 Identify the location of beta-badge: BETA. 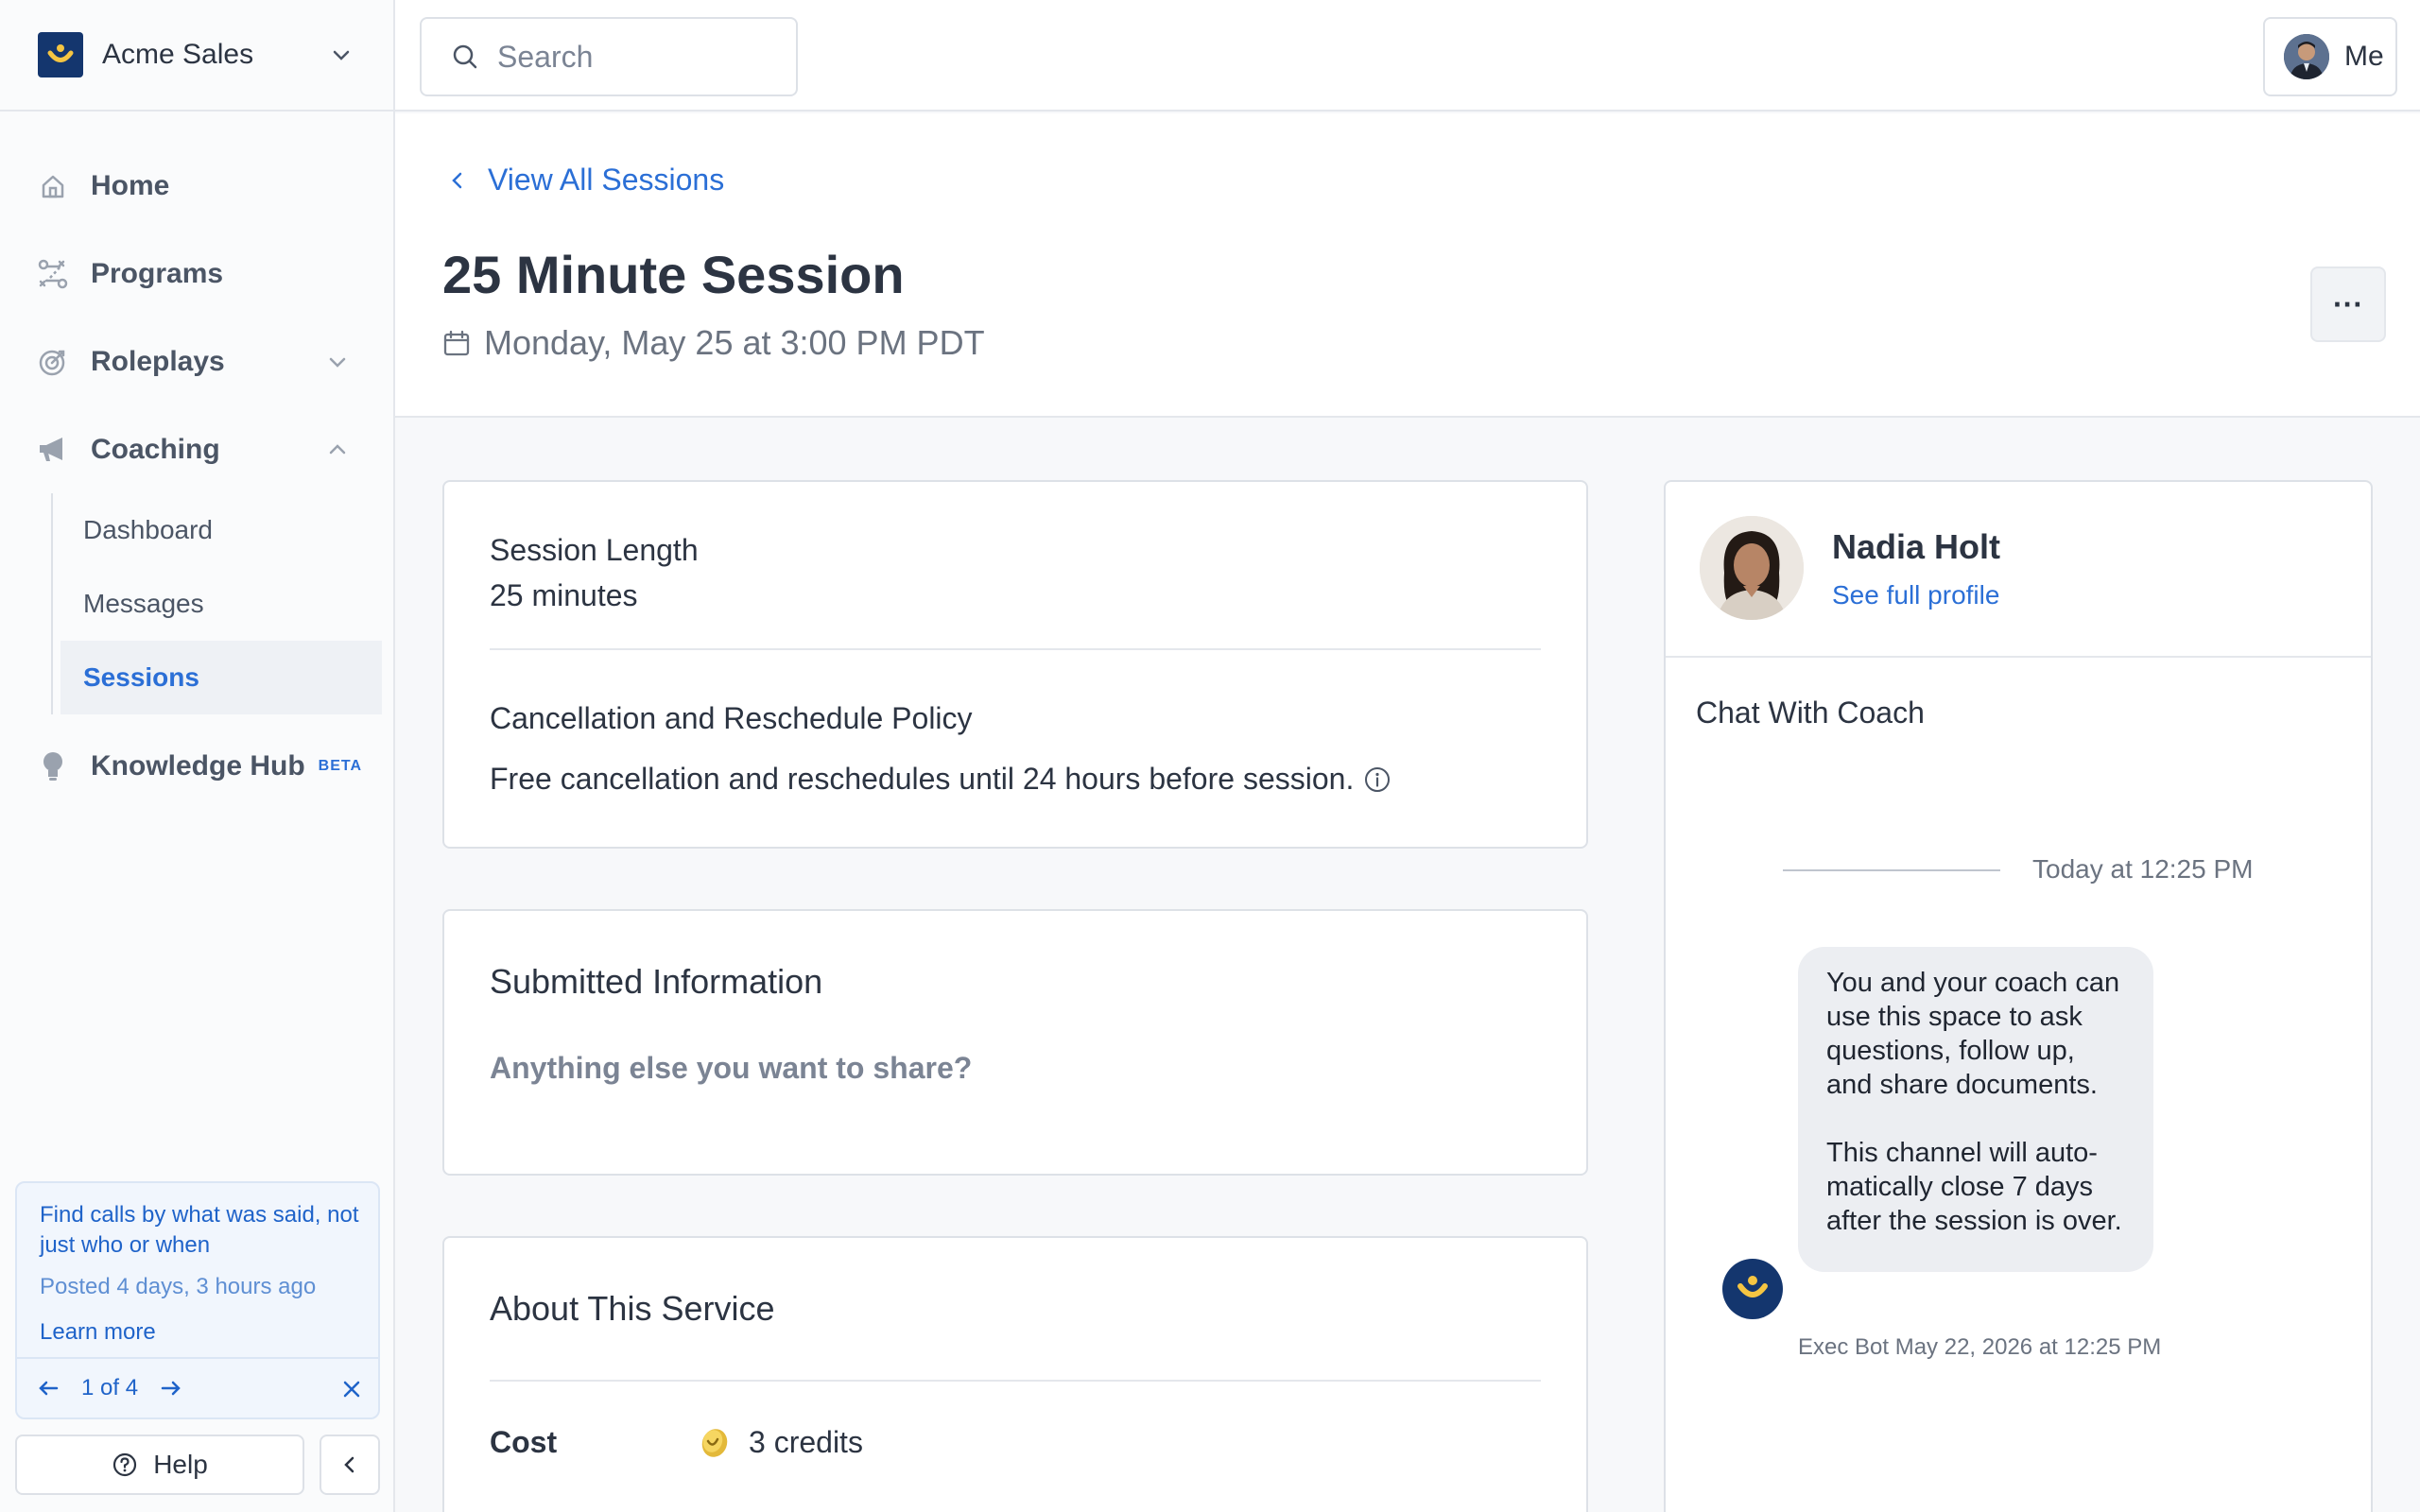
(341, 765).